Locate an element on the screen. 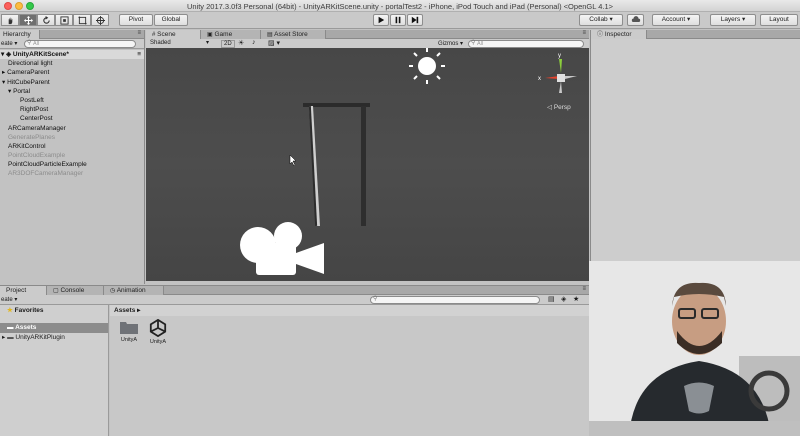 This screenshot has height=436, width=800. webcam-overlay is located at coordinates (694, 348).